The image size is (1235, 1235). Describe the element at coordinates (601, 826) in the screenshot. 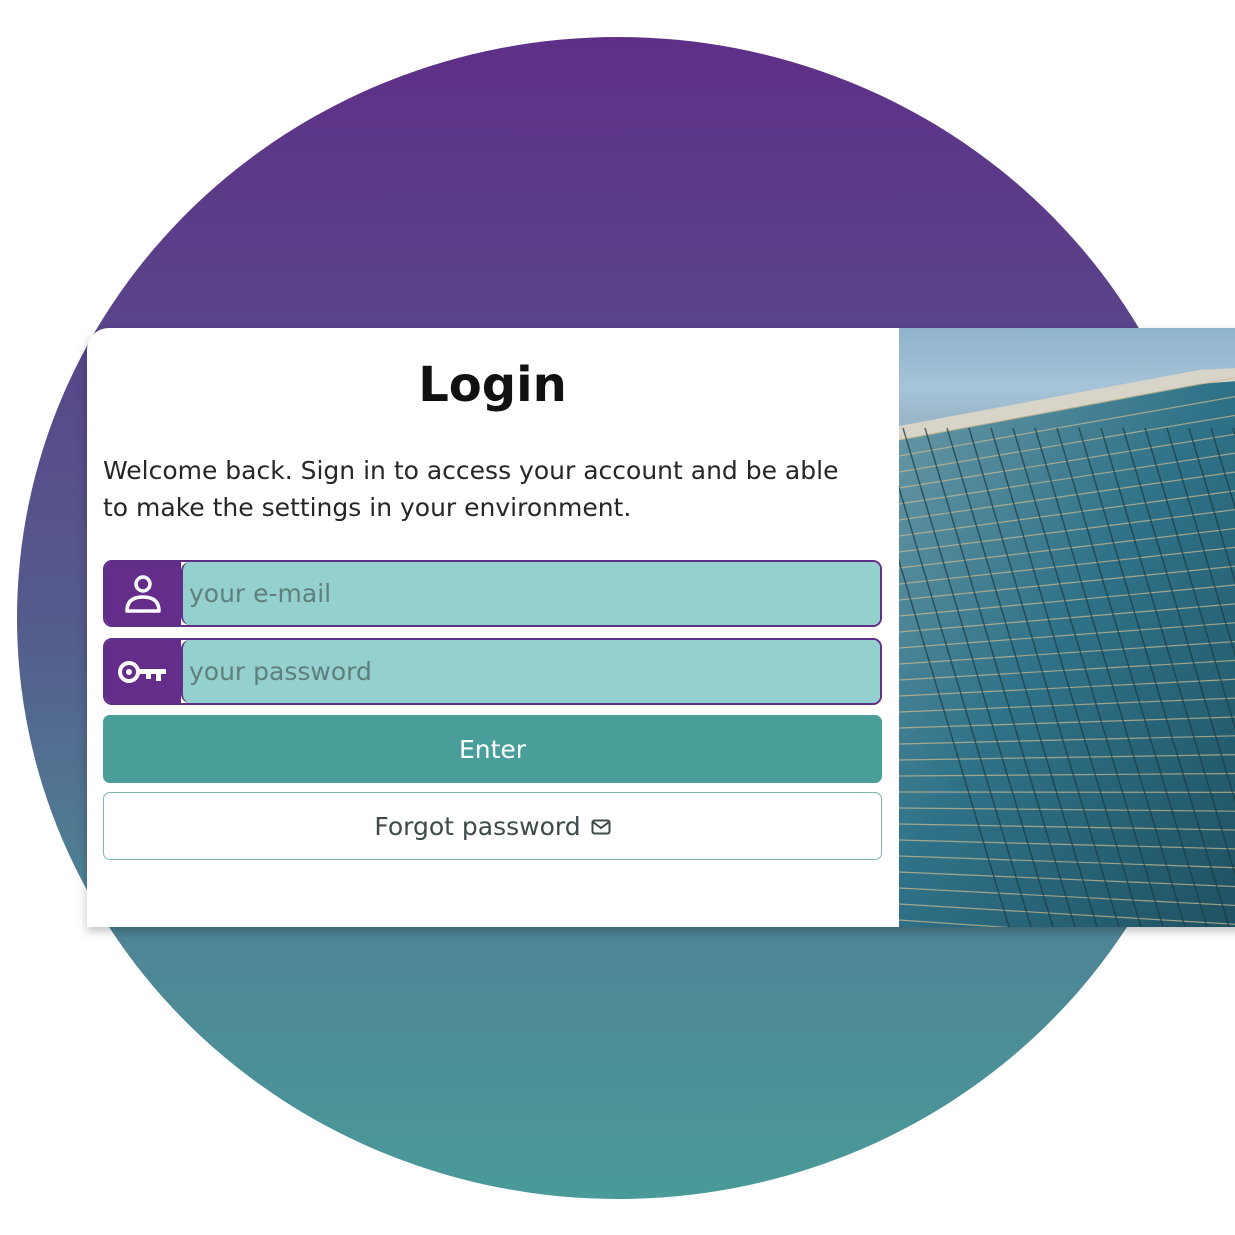

I see `envelope-icon` at that location.